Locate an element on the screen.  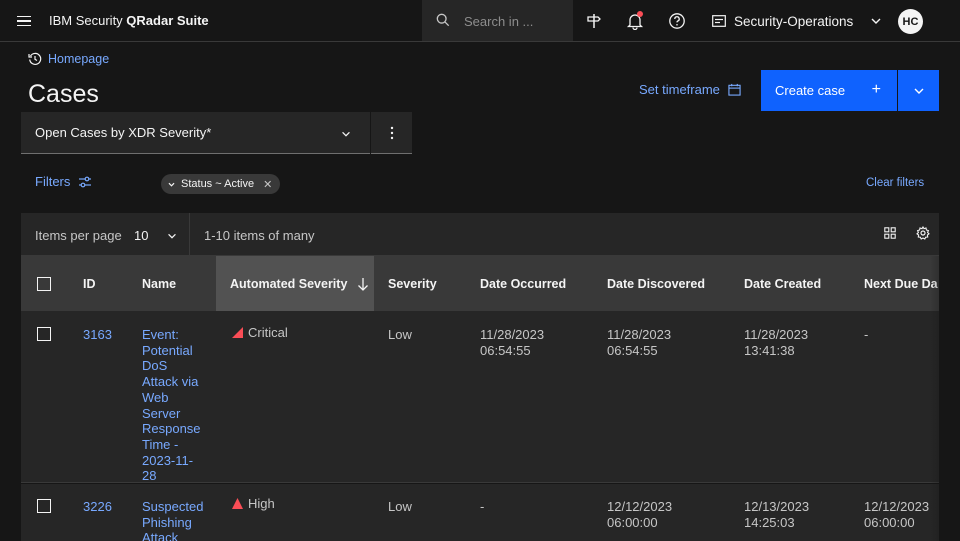
breadcrumb: Homepage is located at coordinates (68, 59).